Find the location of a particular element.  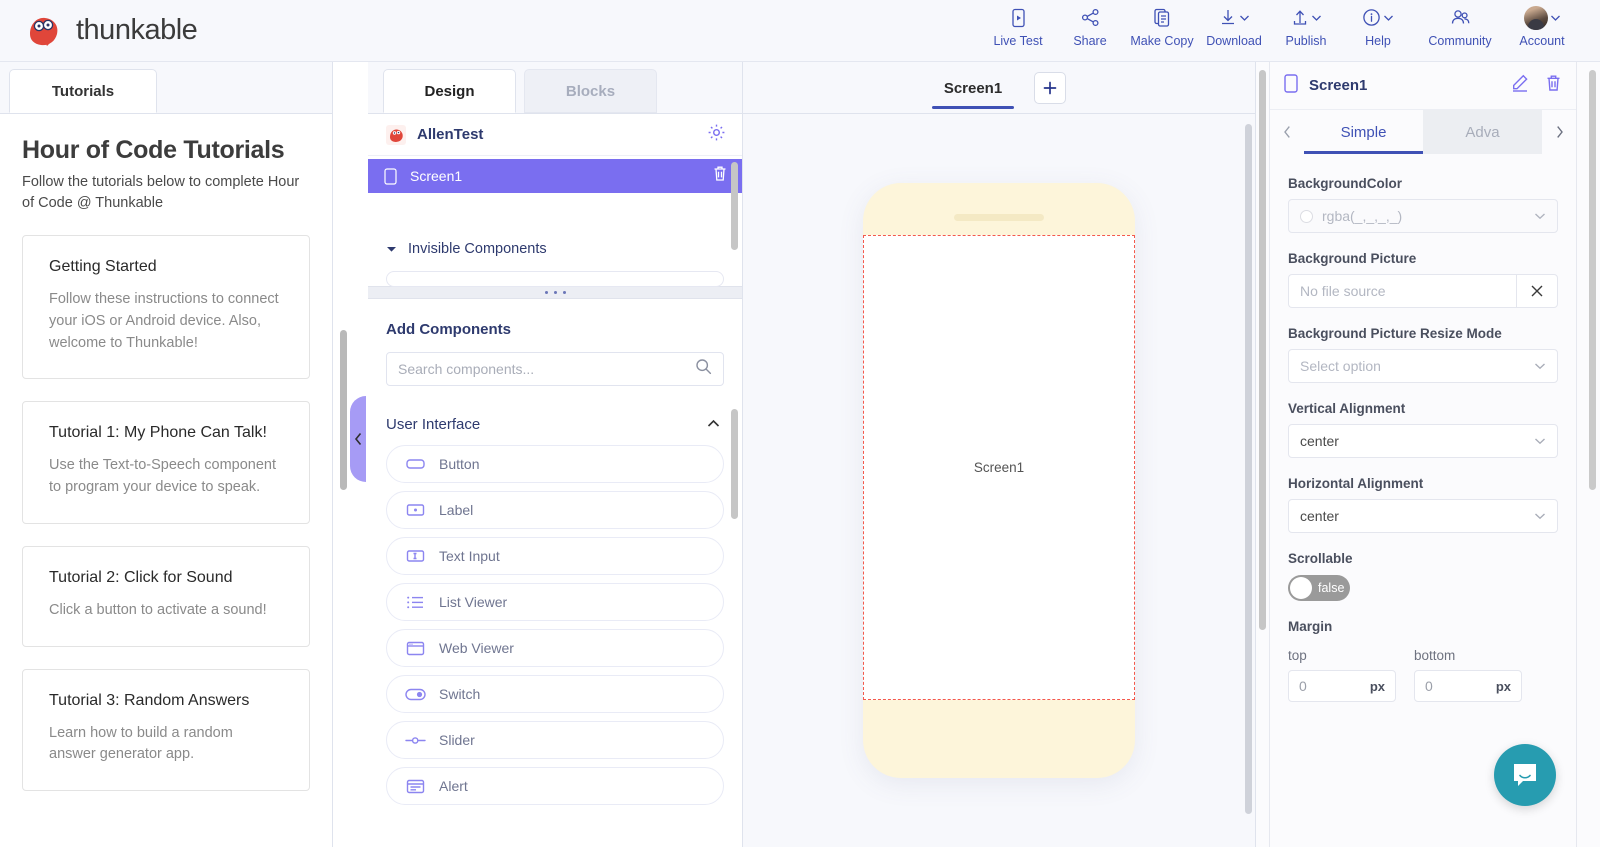

toolbar-publish-label: Publish is located at coordinates (1306, 40).